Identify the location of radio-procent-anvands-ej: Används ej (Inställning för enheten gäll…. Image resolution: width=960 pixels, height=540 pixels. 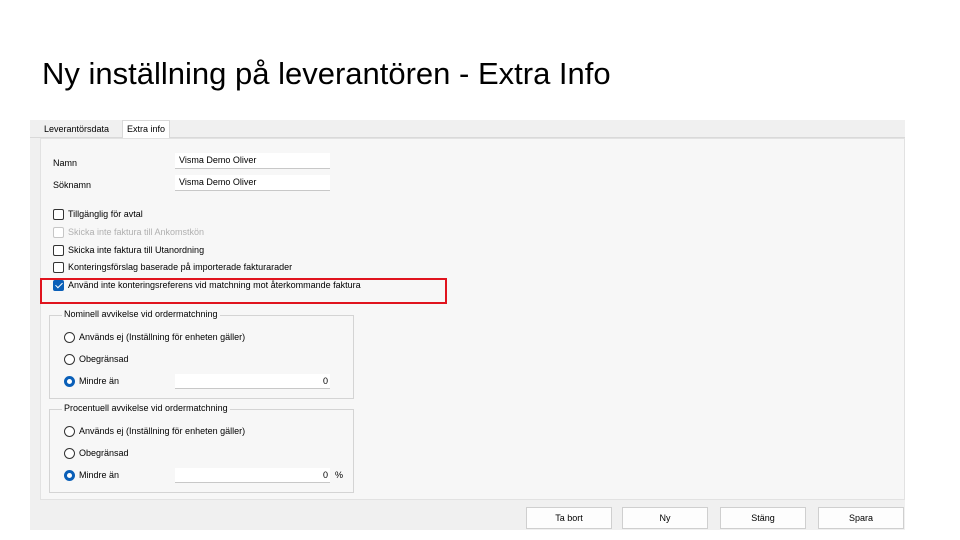
(154, 431).